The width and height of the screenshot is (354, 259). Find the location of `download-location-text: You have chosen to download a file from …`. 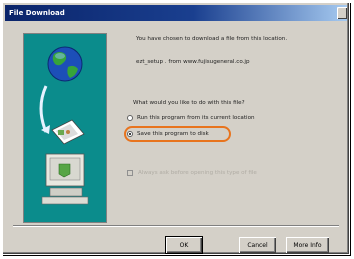

download-location-text: You have chosen to download a file from … is located at coordinates (212, 39).